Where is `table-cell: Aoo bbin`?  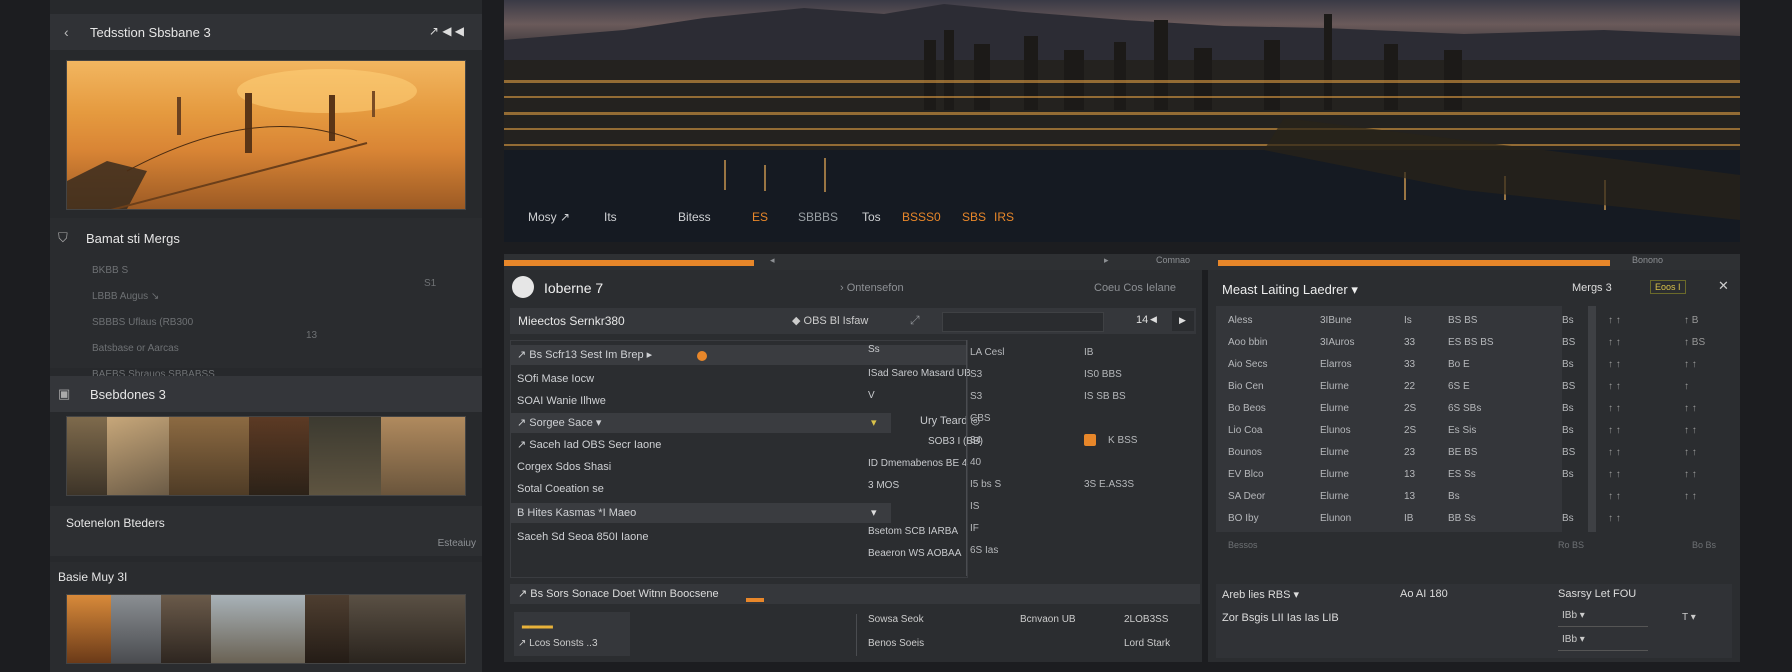
table-cell: Aoo bbin is located at coordinates (1247, 343).